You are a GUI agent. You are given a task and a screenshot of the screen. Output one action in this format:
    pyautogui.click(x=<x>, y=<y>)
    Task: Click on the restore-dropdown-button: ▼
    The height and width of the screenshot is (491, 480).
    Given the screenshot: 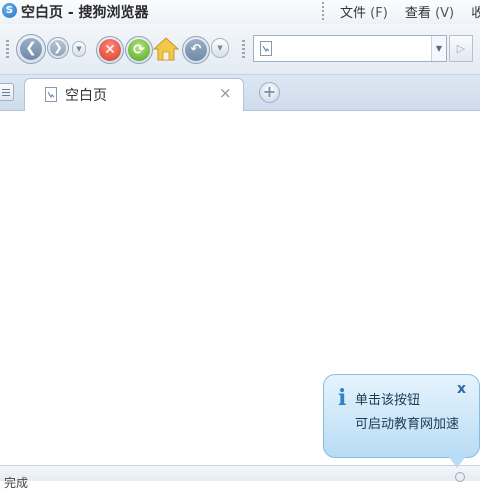 What is the action you would take?
    pyautogui.click(x=220, y=48)
    